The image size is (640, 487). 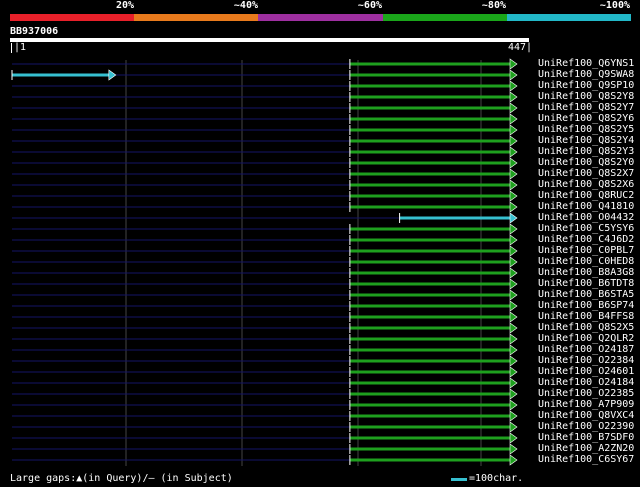 What do you see at coordinates (586, 338) in the screenshot?
I see `hit-name: UniRef100_Q2QLR2` at bounding box center [586, 338].